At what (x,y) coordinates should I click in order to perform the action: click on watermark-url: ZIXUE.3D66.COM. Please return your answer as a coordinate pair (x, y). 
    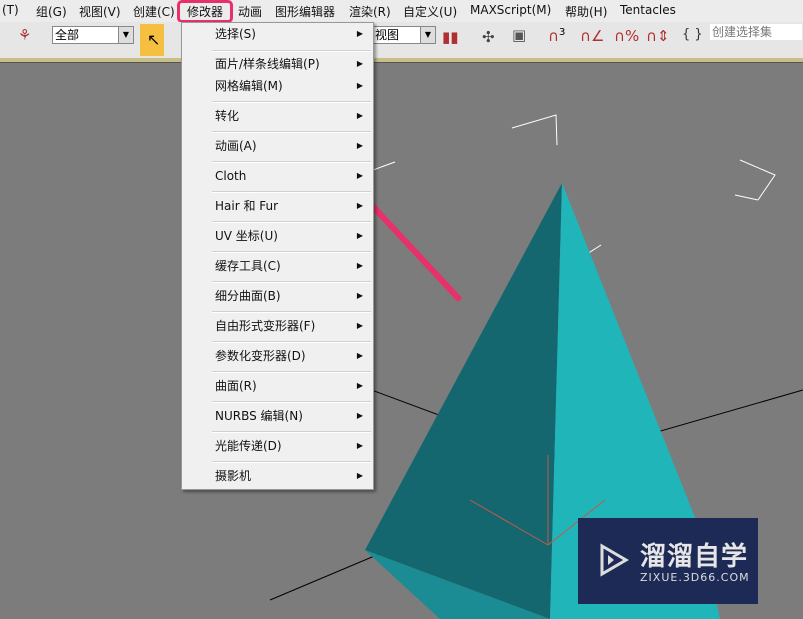
    Looking at the image, I should click on (695, 577).